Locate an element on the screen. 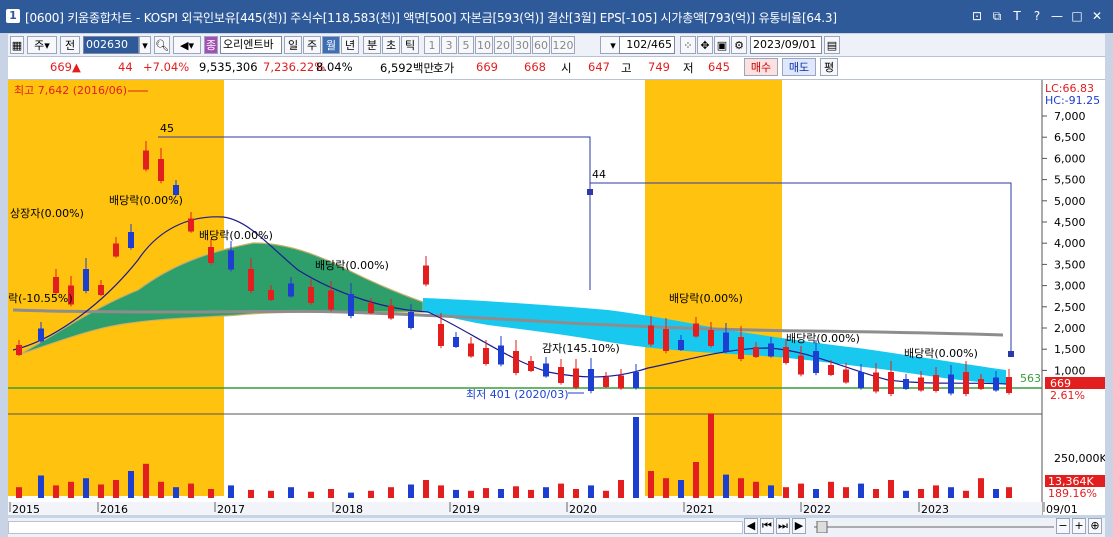  maximize-icon: □ is located at coordinates (1077, 16).